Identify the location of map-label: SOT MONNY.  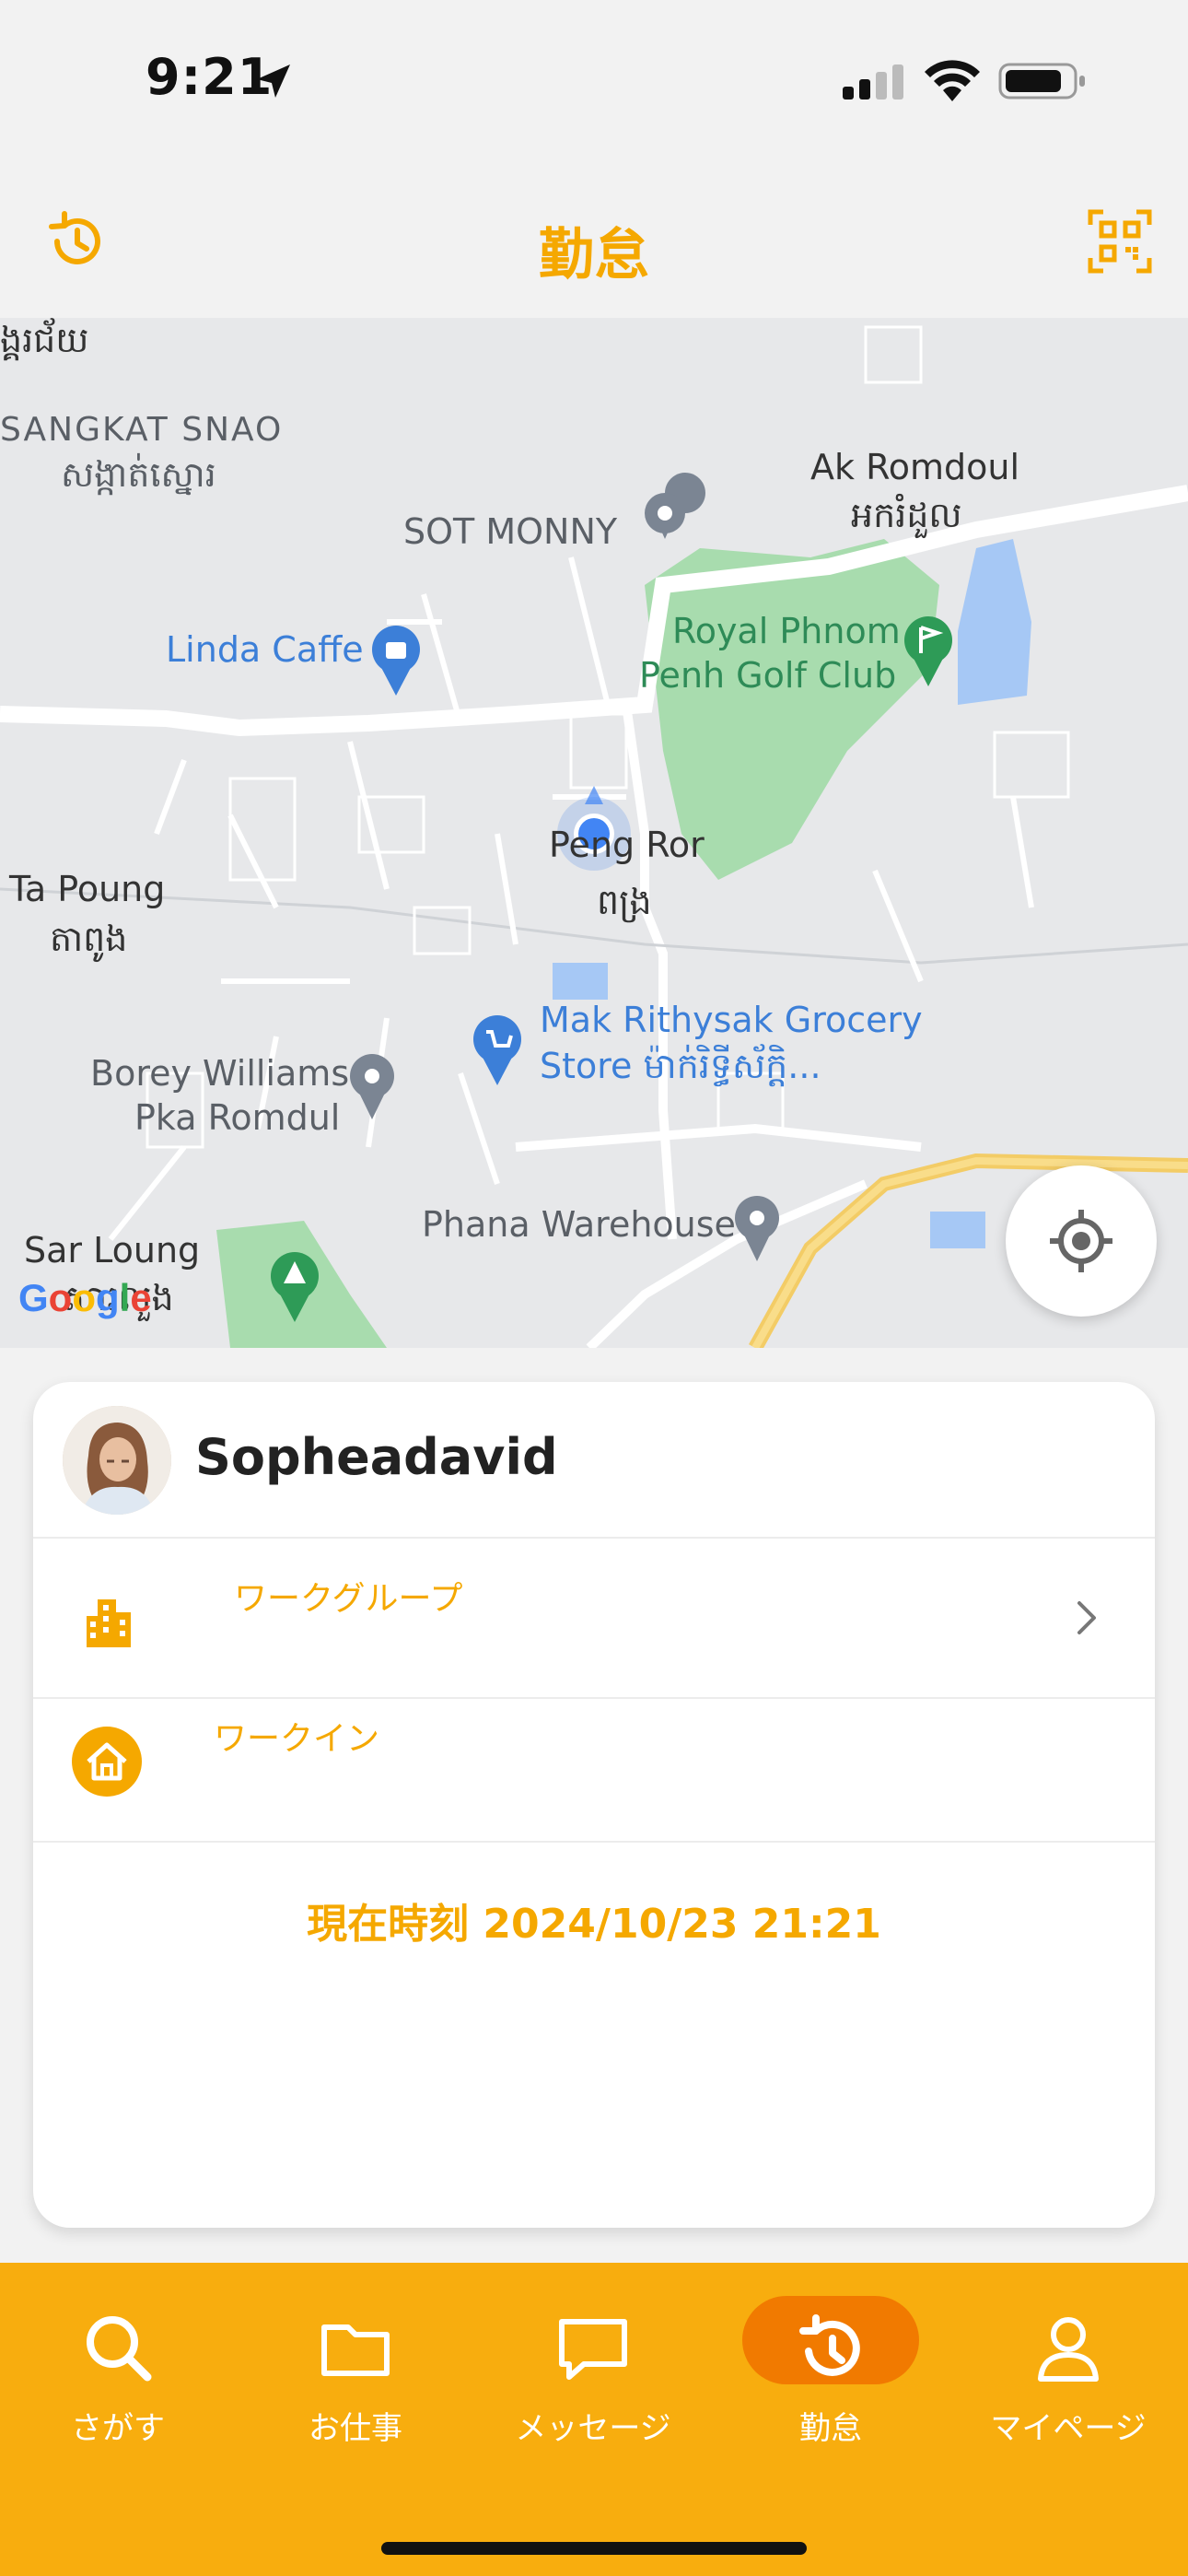
(510, 531).